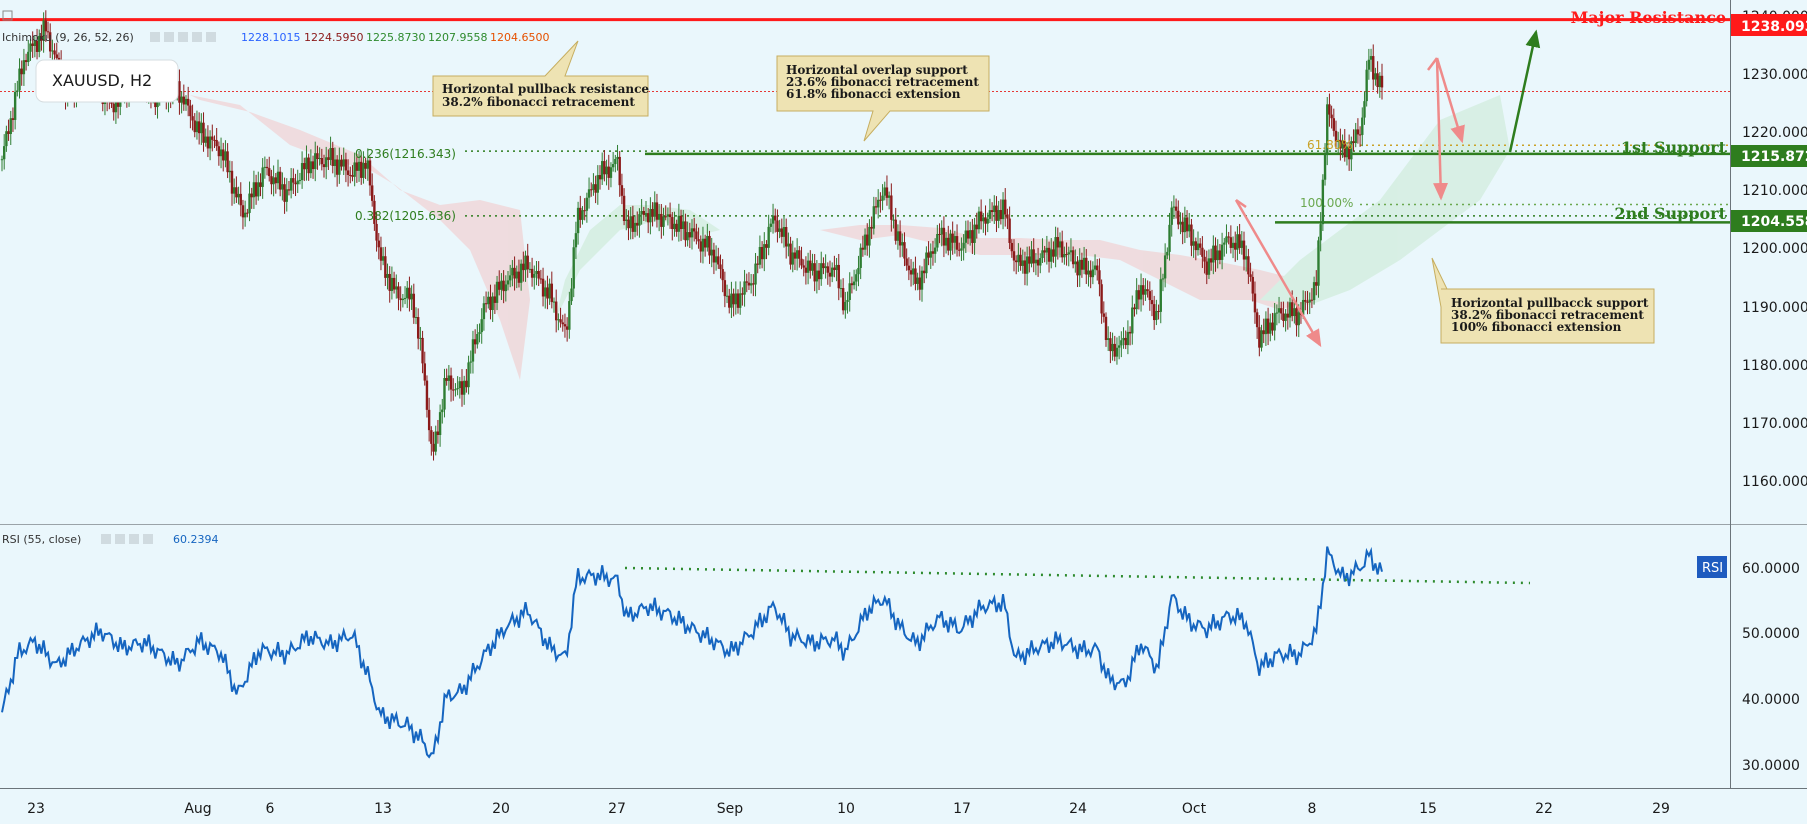 This screenshot has height=824, width=1807. What do you see at coordinates (68, 37) in the screenshot?
I see `ichimoku-label: Ichimoku (9, 26, 52, 26)` at bounding box center [68, 37].